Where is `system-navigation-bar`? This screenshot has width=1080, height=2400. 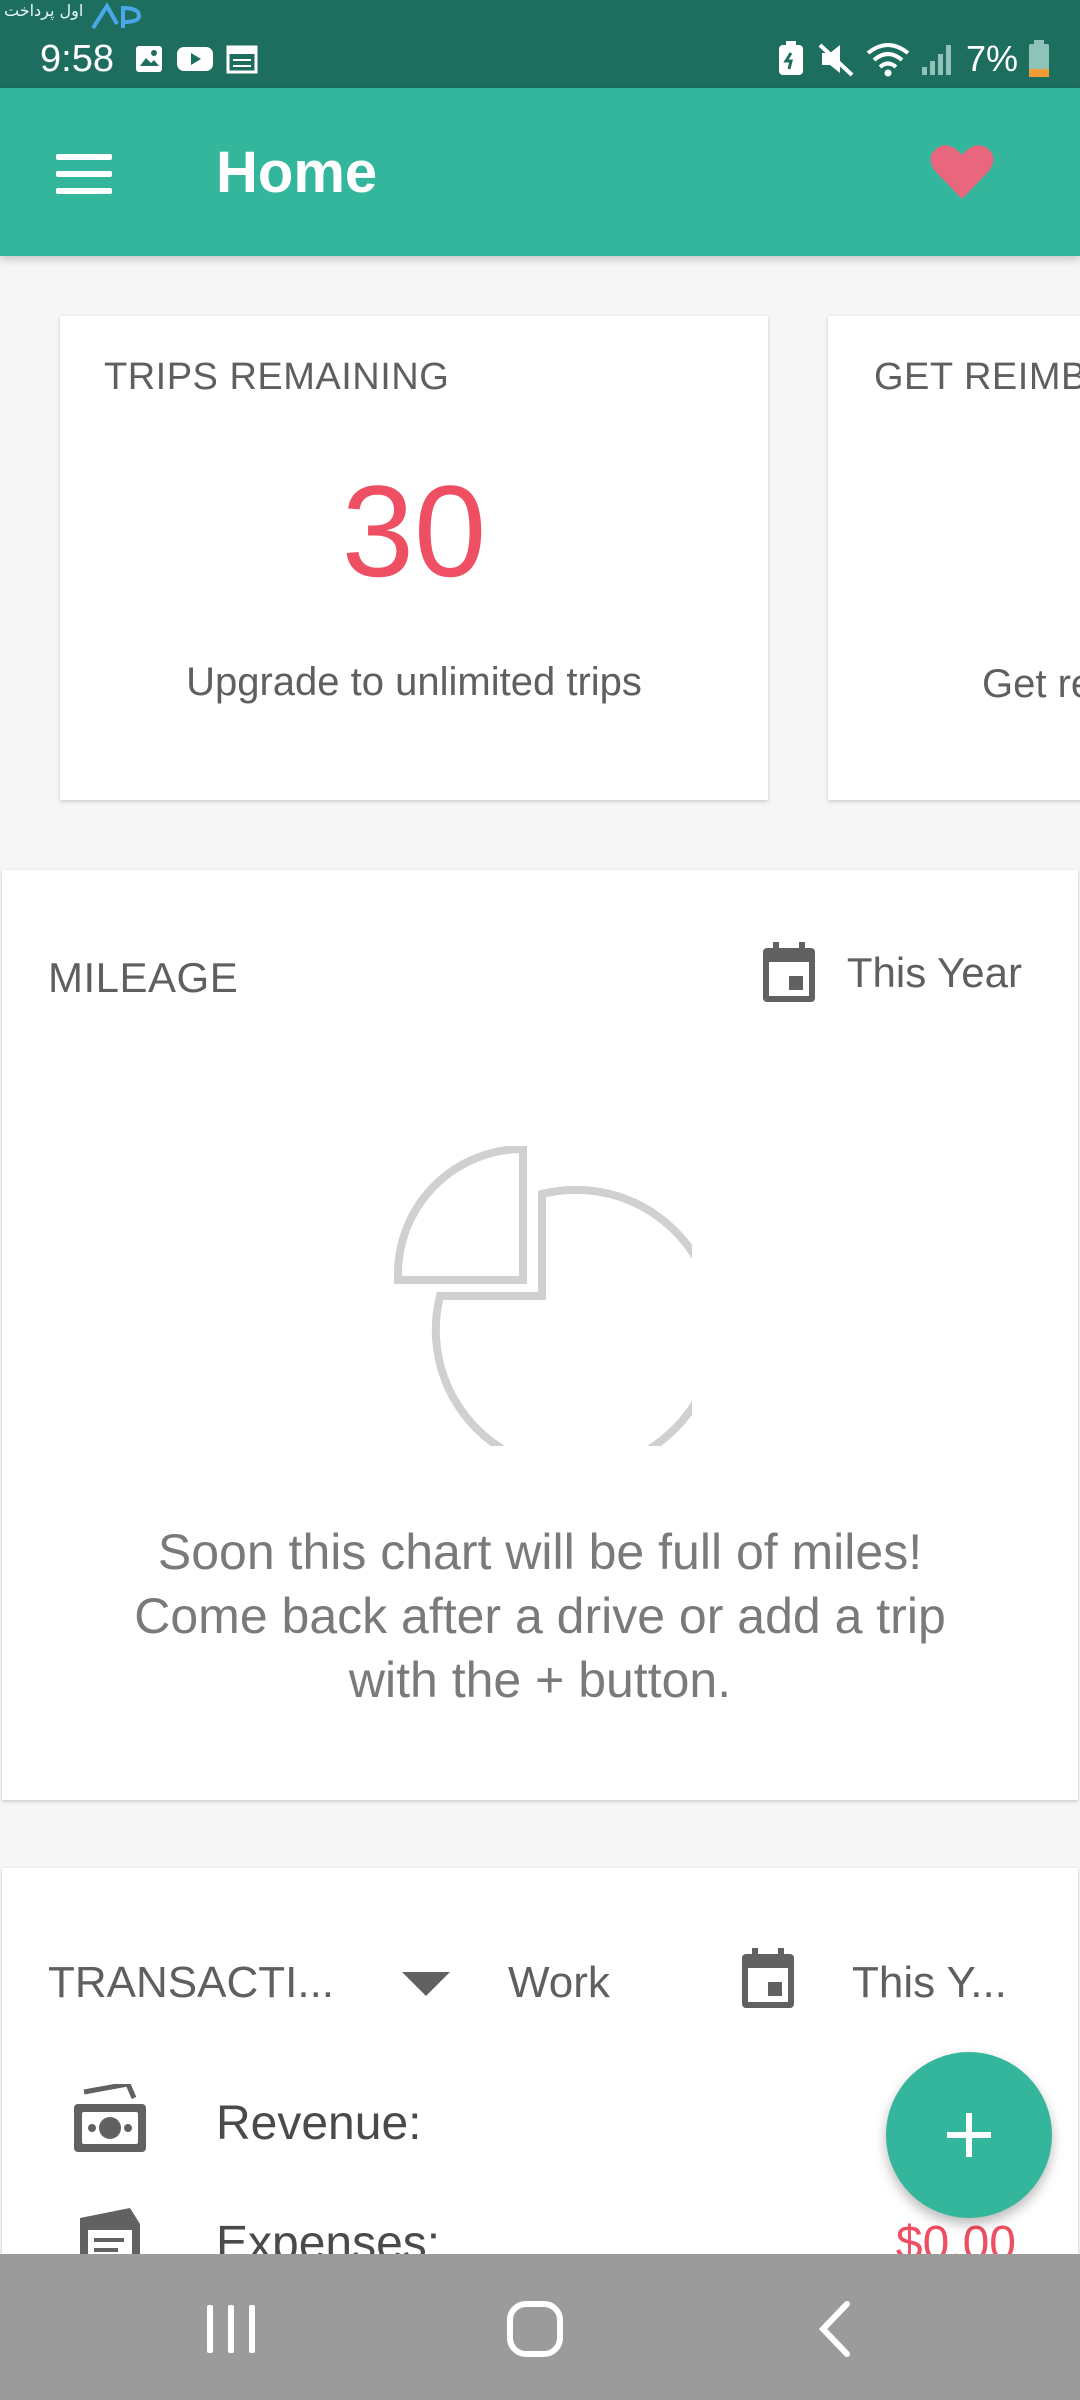
system-navigation-bar is located at coordinates (540, 2327).